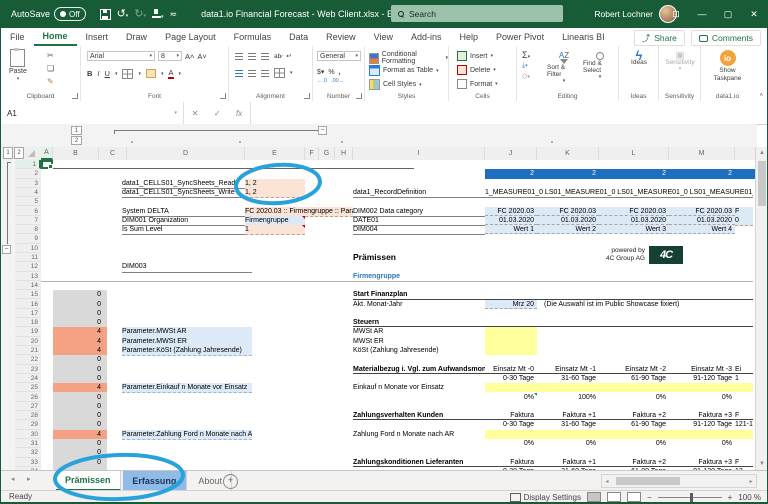  Describe the element at coordinates (28, 323) in the screenshot. I see `row-header-18: 18` at that location.